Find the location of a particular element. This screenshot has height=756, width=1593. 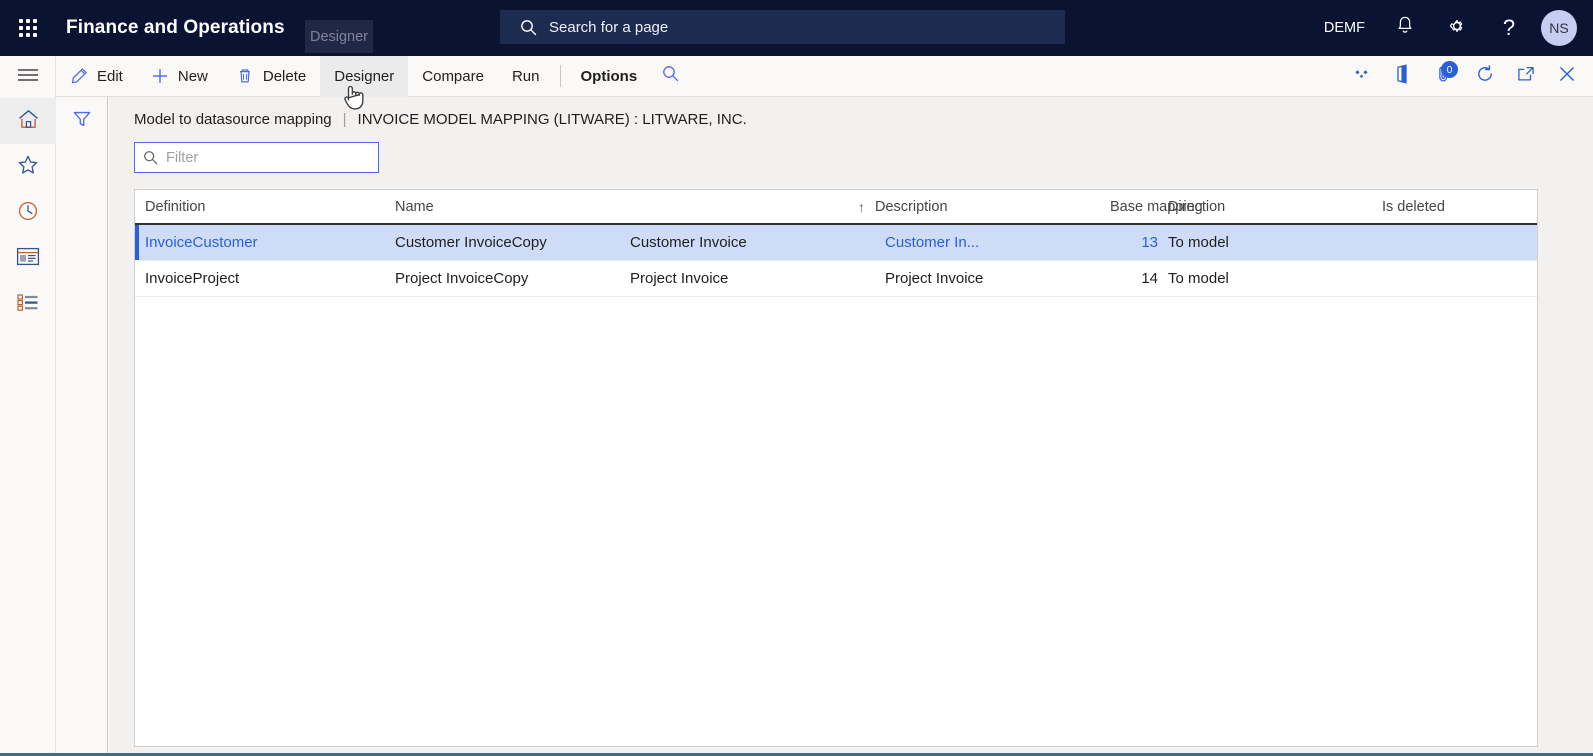

column-header-direction: Direction is located at coordinates (1258, 207).